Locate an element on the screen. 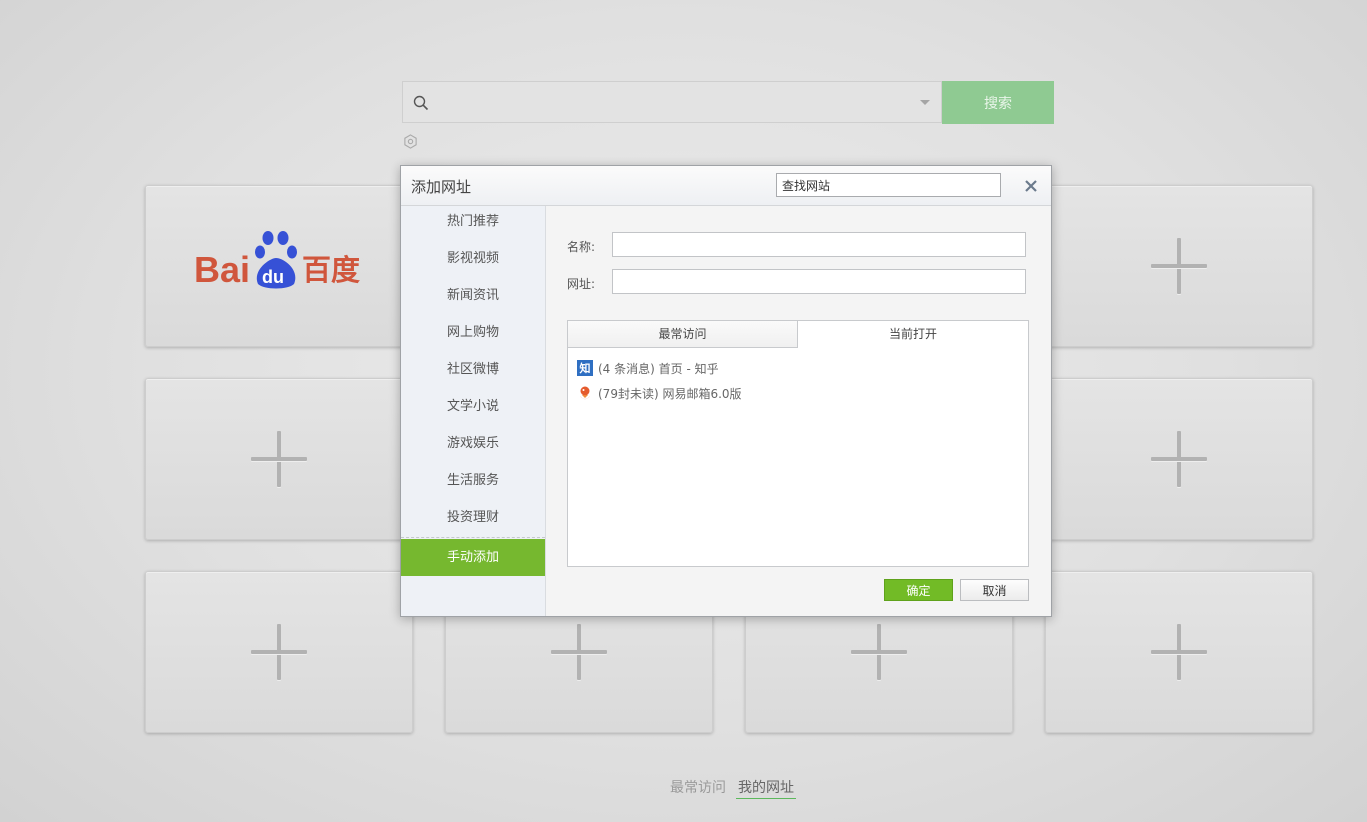 The image size is (1367, 822). svg-text: Bai is located at coordinates (222, 269).